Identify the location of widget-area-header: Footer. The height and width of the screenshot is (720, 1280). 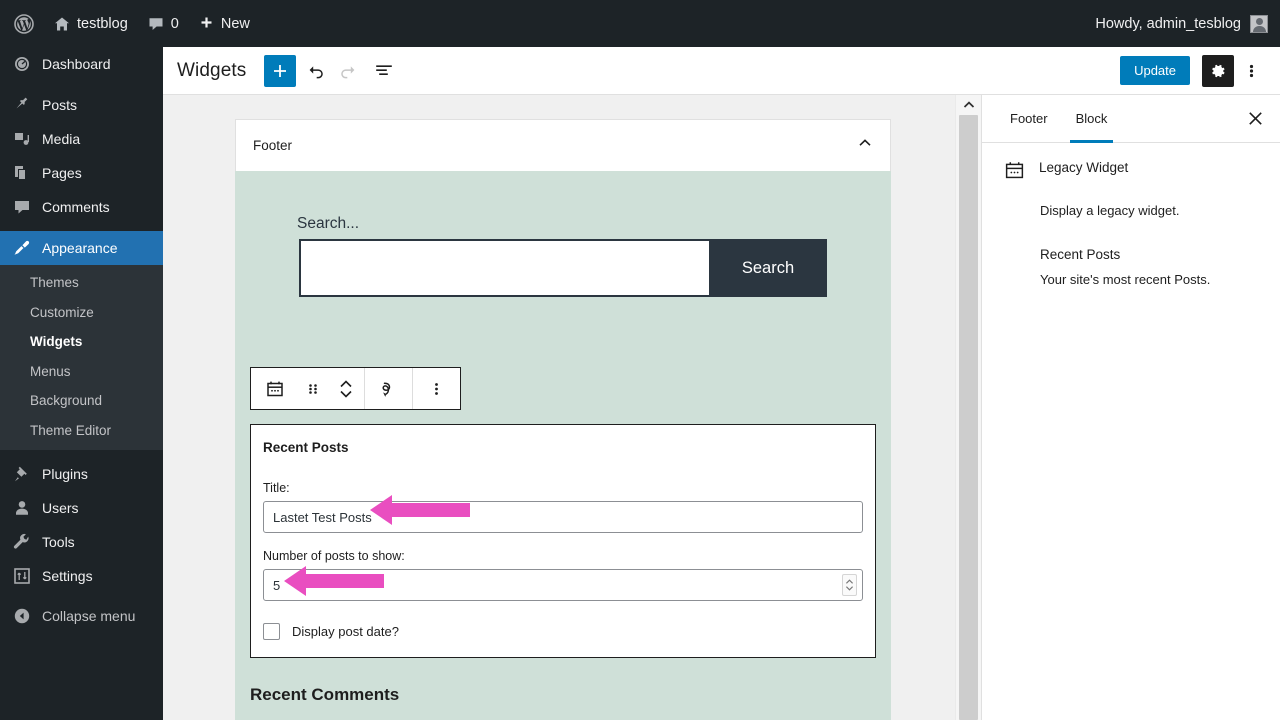
(563, 145).